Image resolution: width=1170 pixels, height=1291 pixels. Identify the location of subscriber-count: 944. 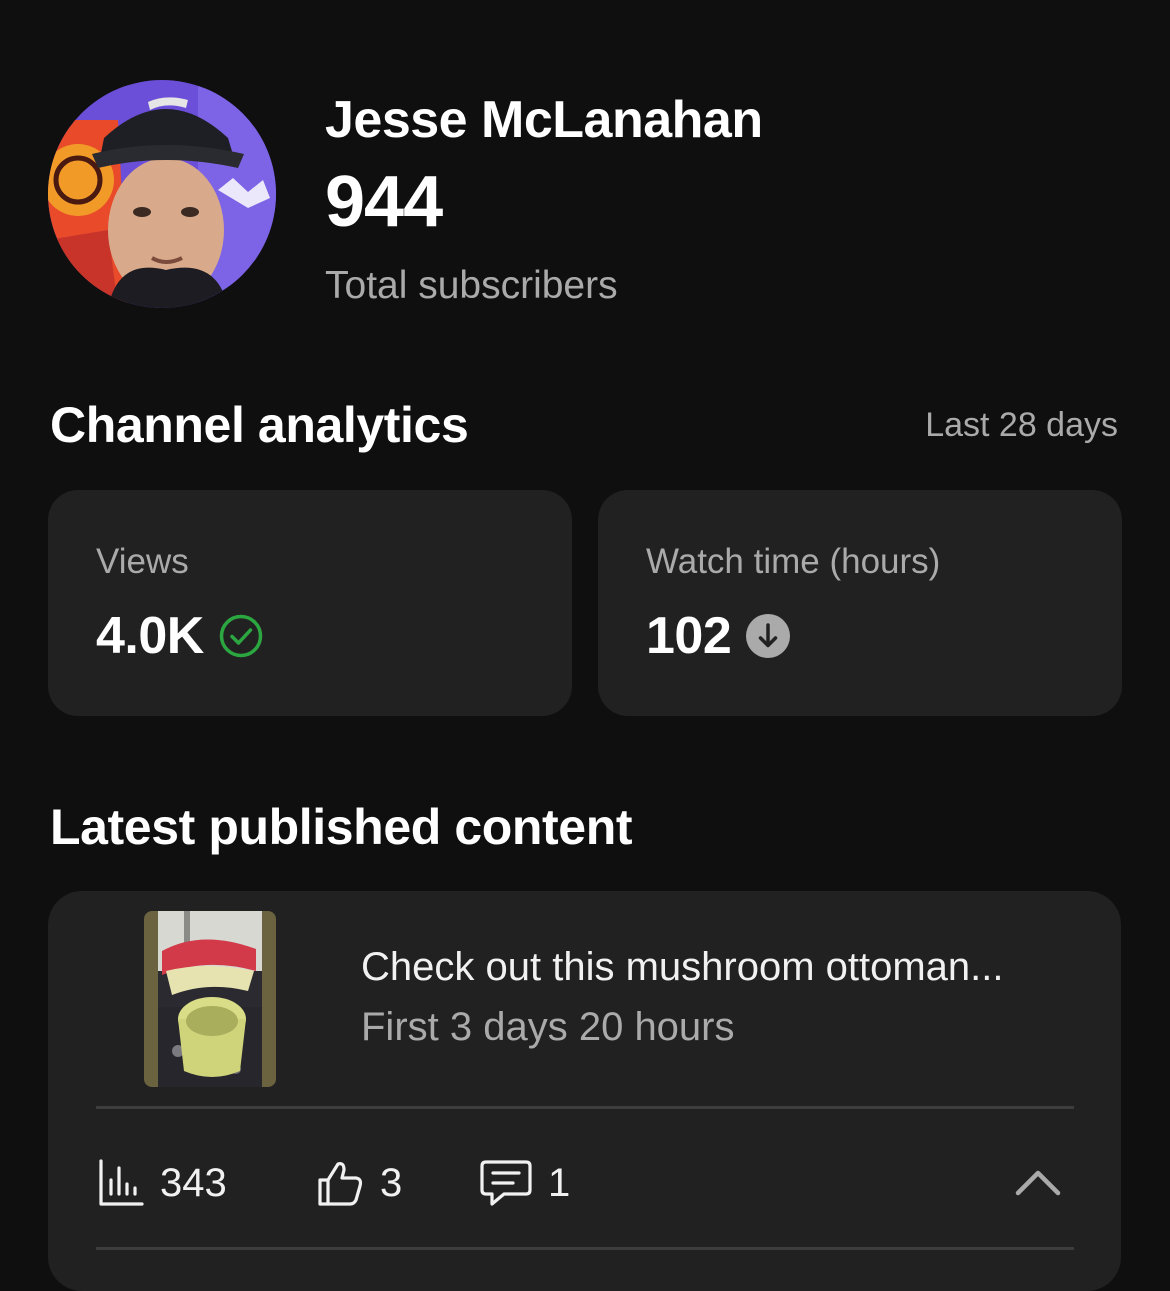
(384, 202).